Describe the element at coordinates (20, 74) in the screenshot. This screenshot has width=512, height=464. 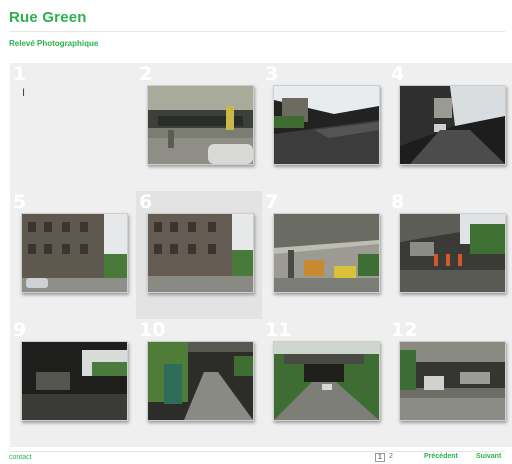
I see `photo-number: 1` at that location.